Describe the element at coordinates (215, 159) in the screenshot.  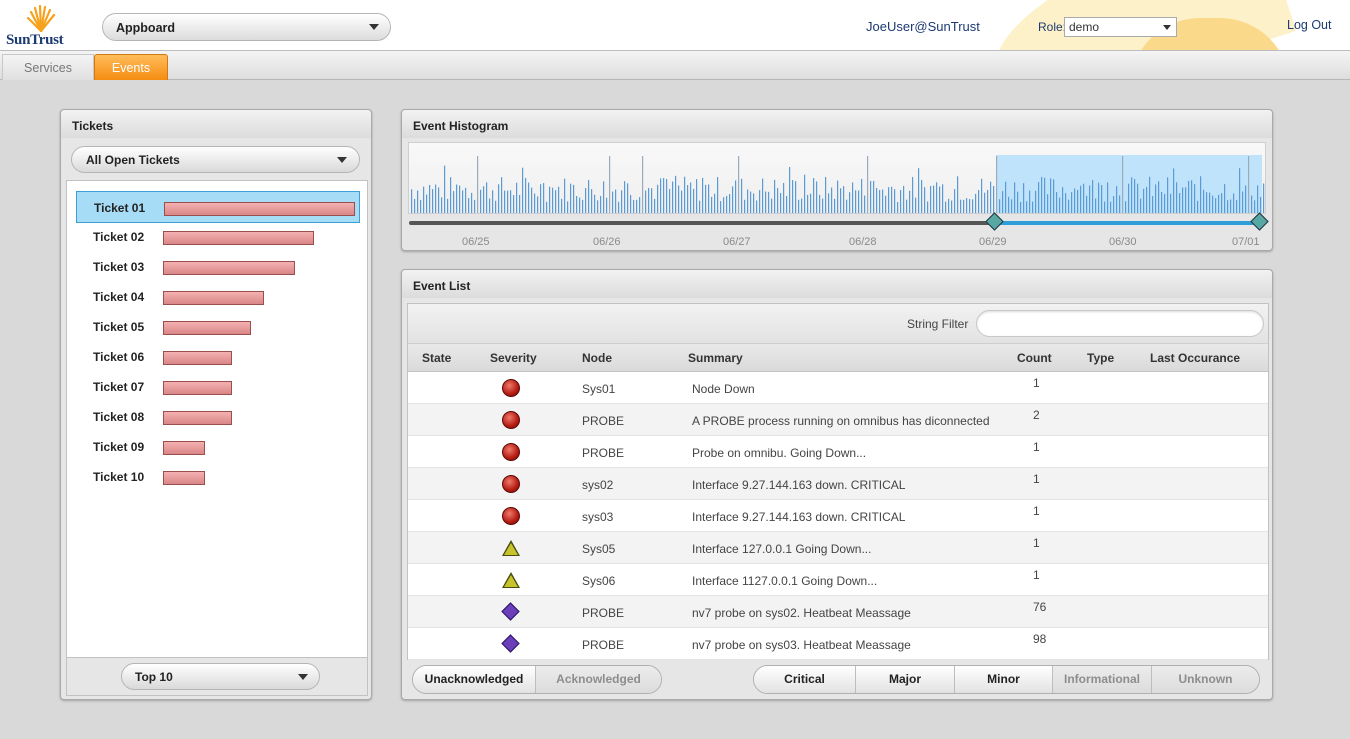
I see `ticket-filter-select: All Open Tickets` at that location.